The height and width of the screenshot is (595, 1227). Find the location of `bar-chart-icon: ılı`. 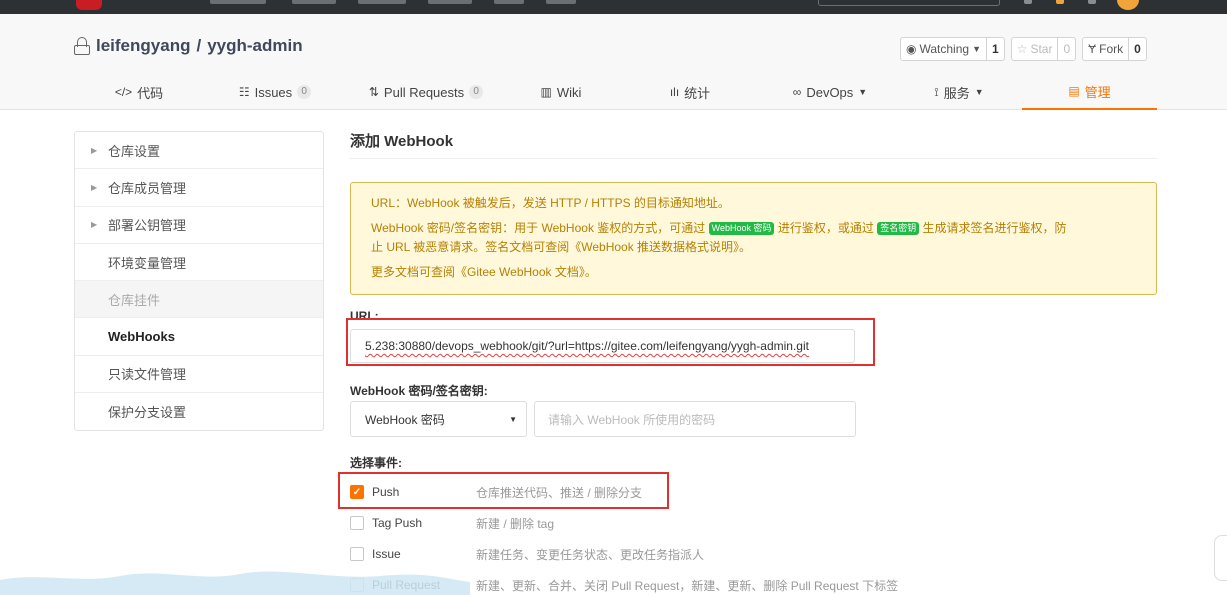

bar-chart-icon: ılı is located at coordinates (674, 92).